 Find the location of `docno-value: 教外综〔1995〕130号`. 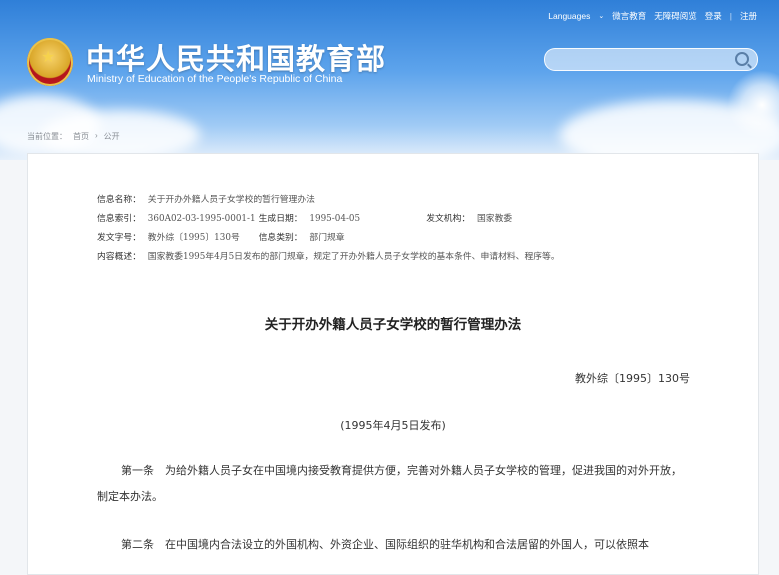

docno-value: 教外综〔1995〕130号 is located at coordinates (193, 238).